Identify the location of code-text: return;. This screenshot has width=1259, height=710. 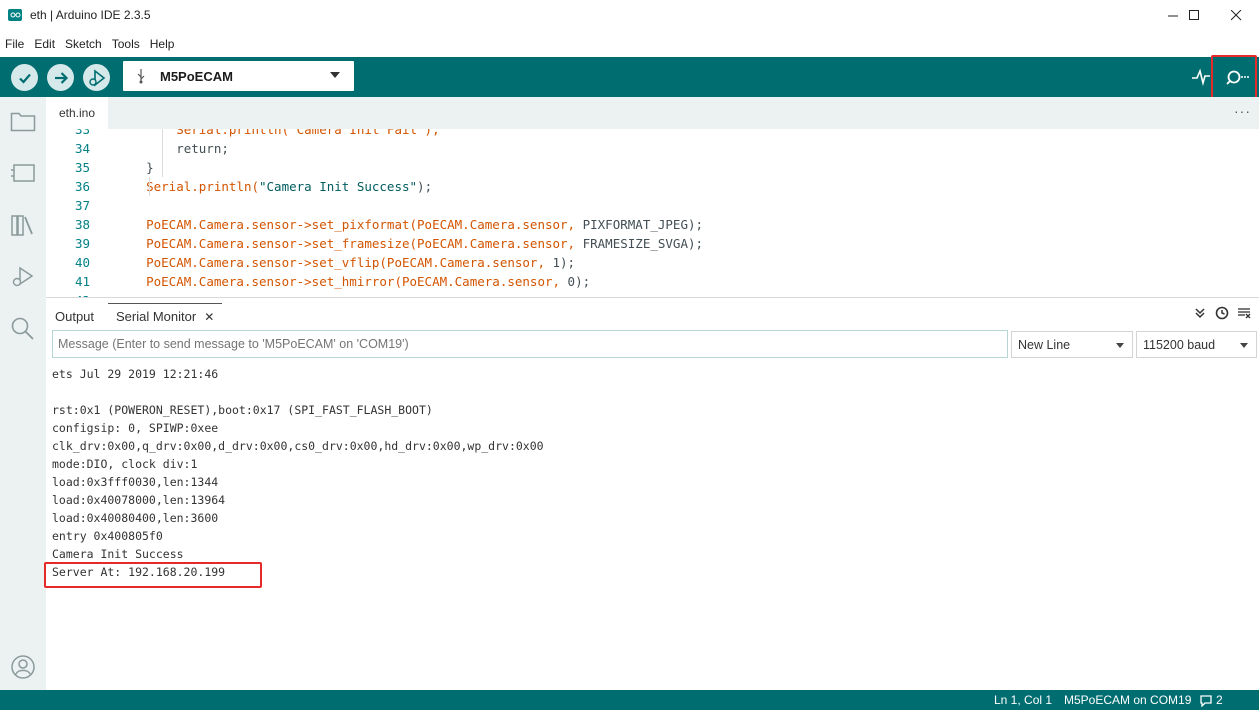
(172, 148).